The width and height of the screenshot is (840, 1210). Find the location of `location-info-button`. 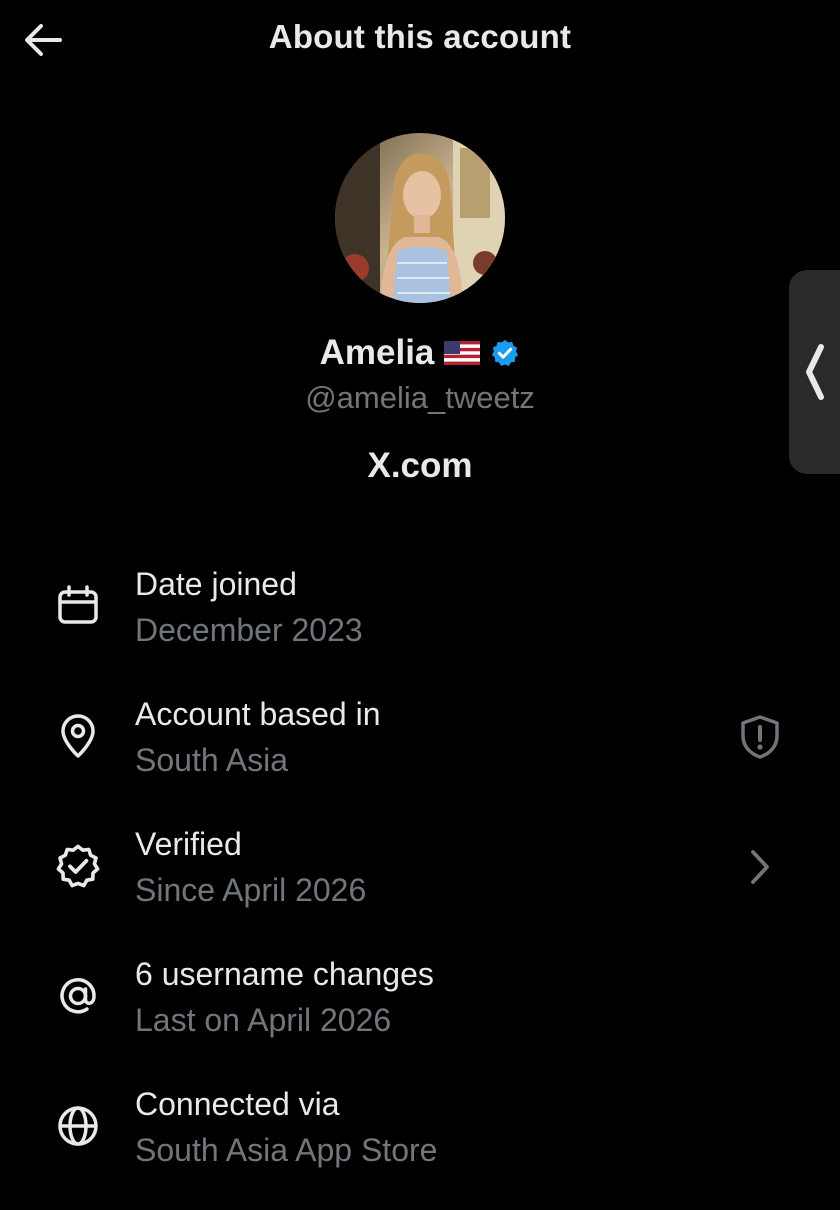

location-info-button is located at coordinates (760, 737).